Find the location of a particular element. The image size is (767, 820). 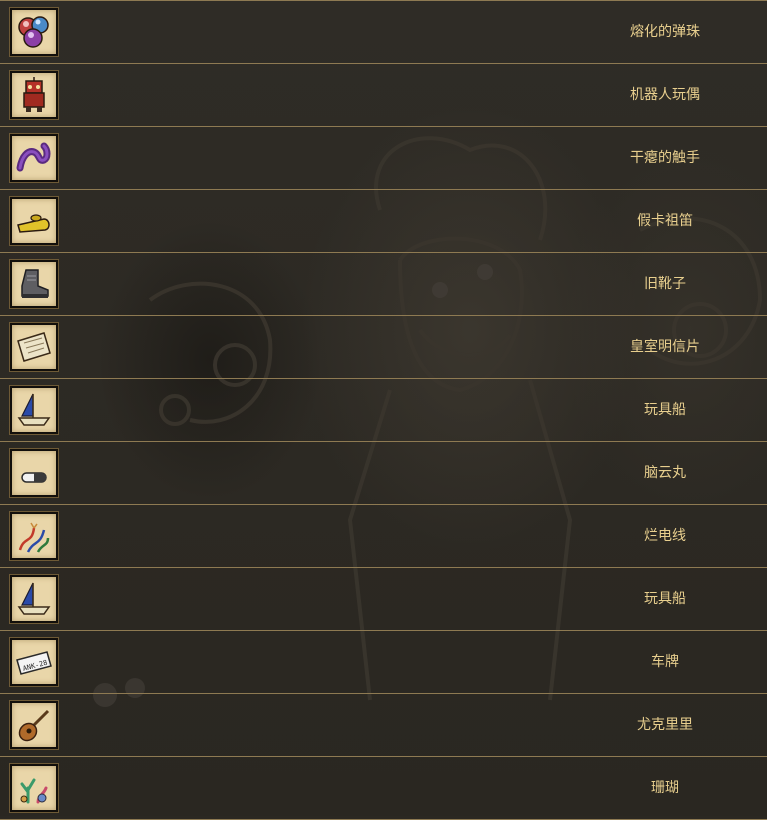

list-item: 尤克里里 is located at coordinates (383, 724).